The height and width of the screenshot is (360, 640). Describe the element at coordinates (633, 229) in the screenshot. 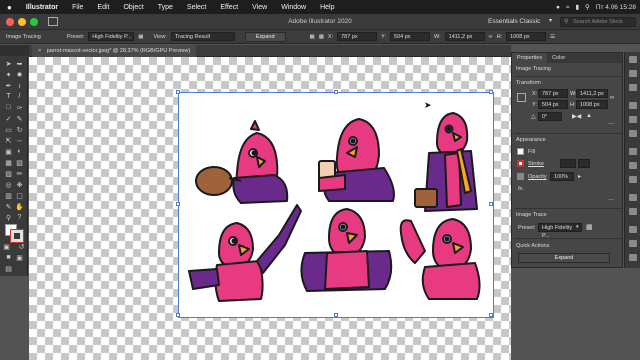

I see `align-icon` at that location.